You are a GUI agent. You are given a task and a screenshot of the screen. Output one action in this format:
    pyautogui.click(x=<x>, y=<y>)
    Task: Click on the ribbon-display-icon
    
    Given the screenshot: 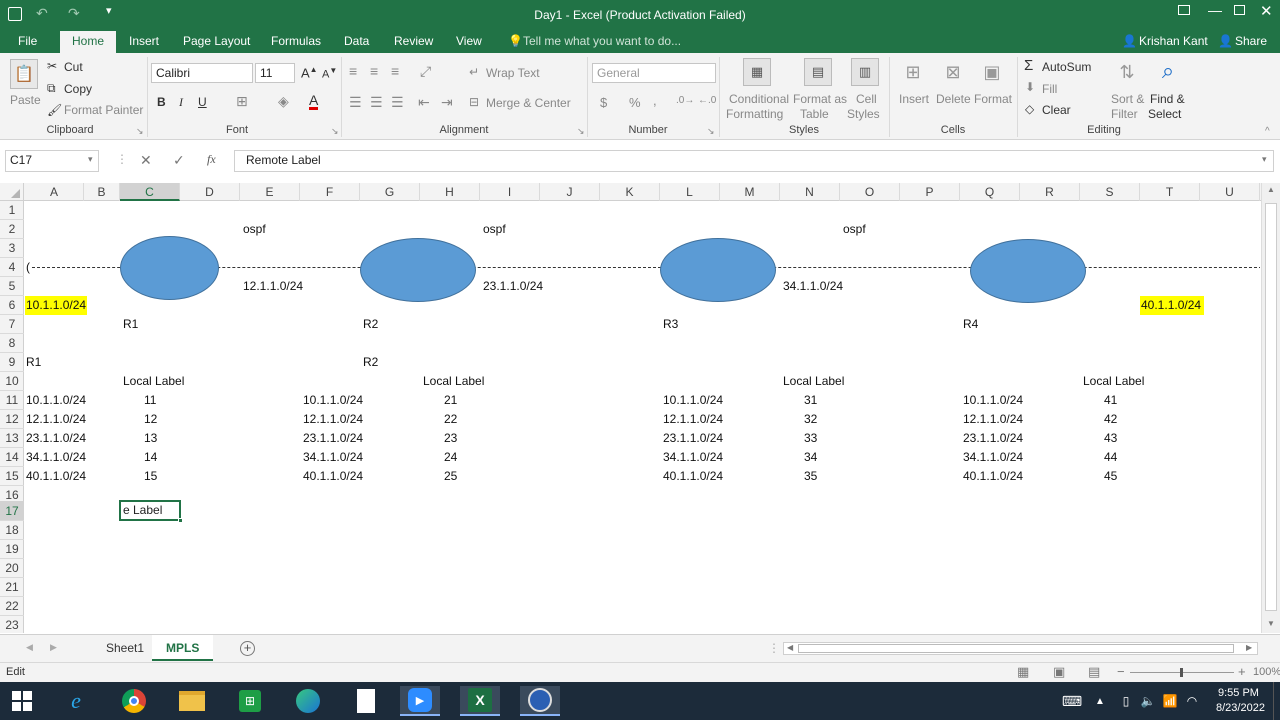 What is the action you would take?
    pyautogui.click(x=1184, y=10)
    